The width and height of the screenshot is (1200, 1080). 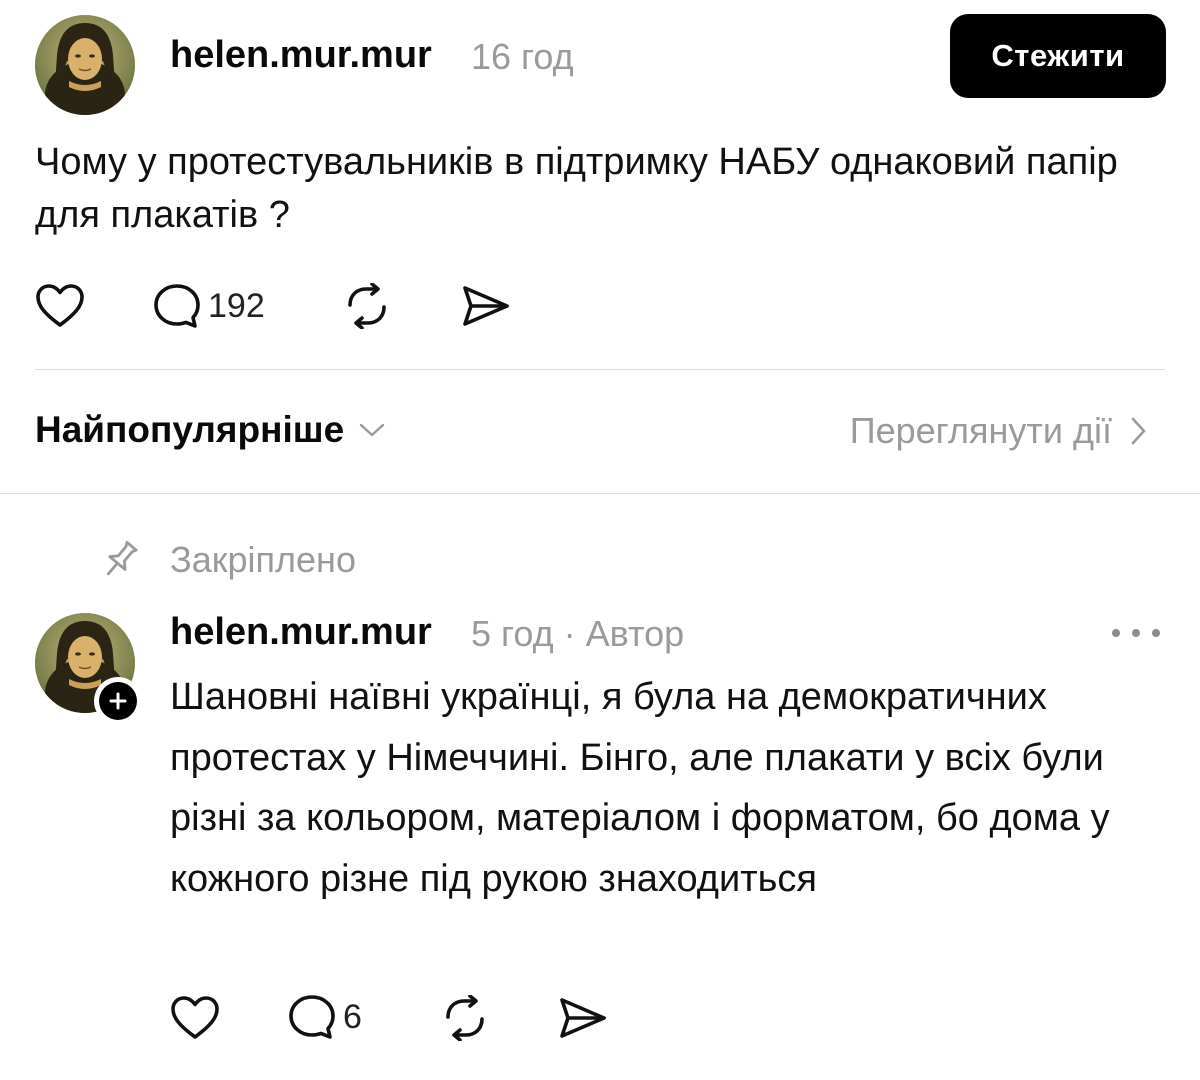 I want to click on repost-button, so click(x=367, y=306).